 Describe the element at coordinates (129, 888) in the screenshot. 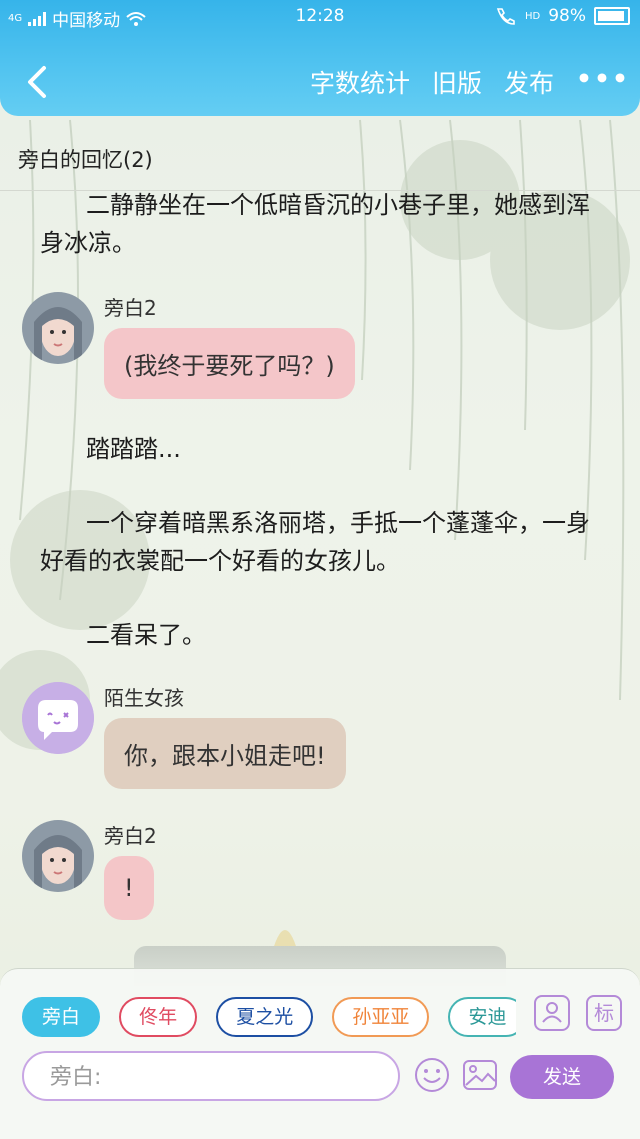

I see `message-bubble: !` at that location.